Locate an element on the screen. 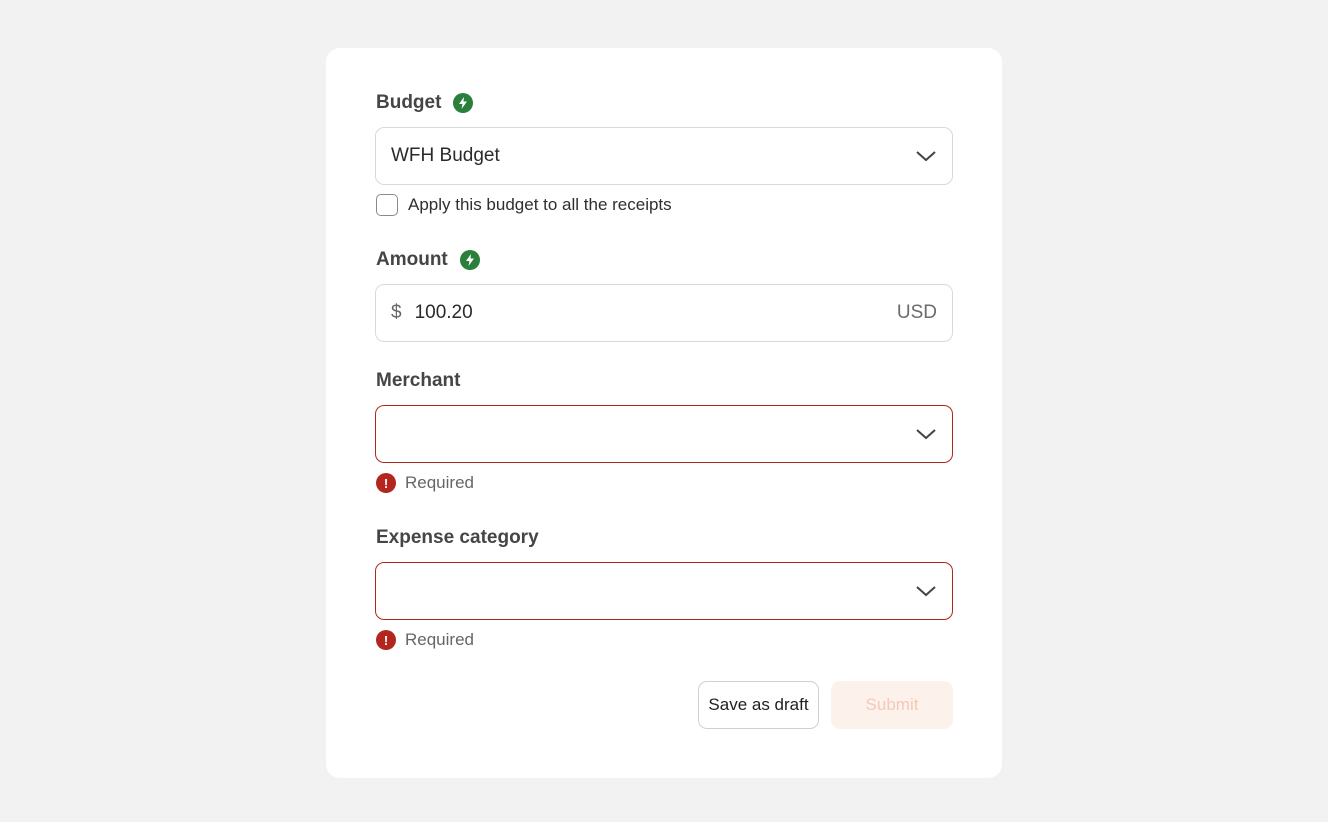 The height and width of the screenshot is (822, 1328). merchant-label-text: Merchant is located at coordinates (418, 380).